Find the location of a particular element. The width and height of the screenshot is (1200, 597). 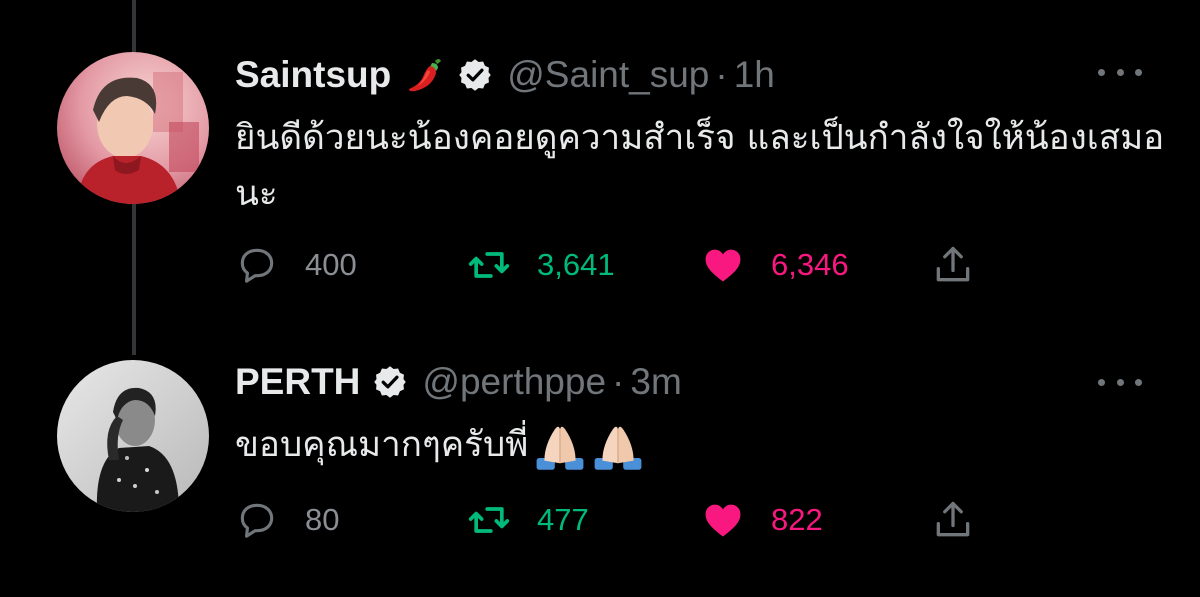

tweet-actions: 400 3,641 6,346 is located at coordinates (615, 265).